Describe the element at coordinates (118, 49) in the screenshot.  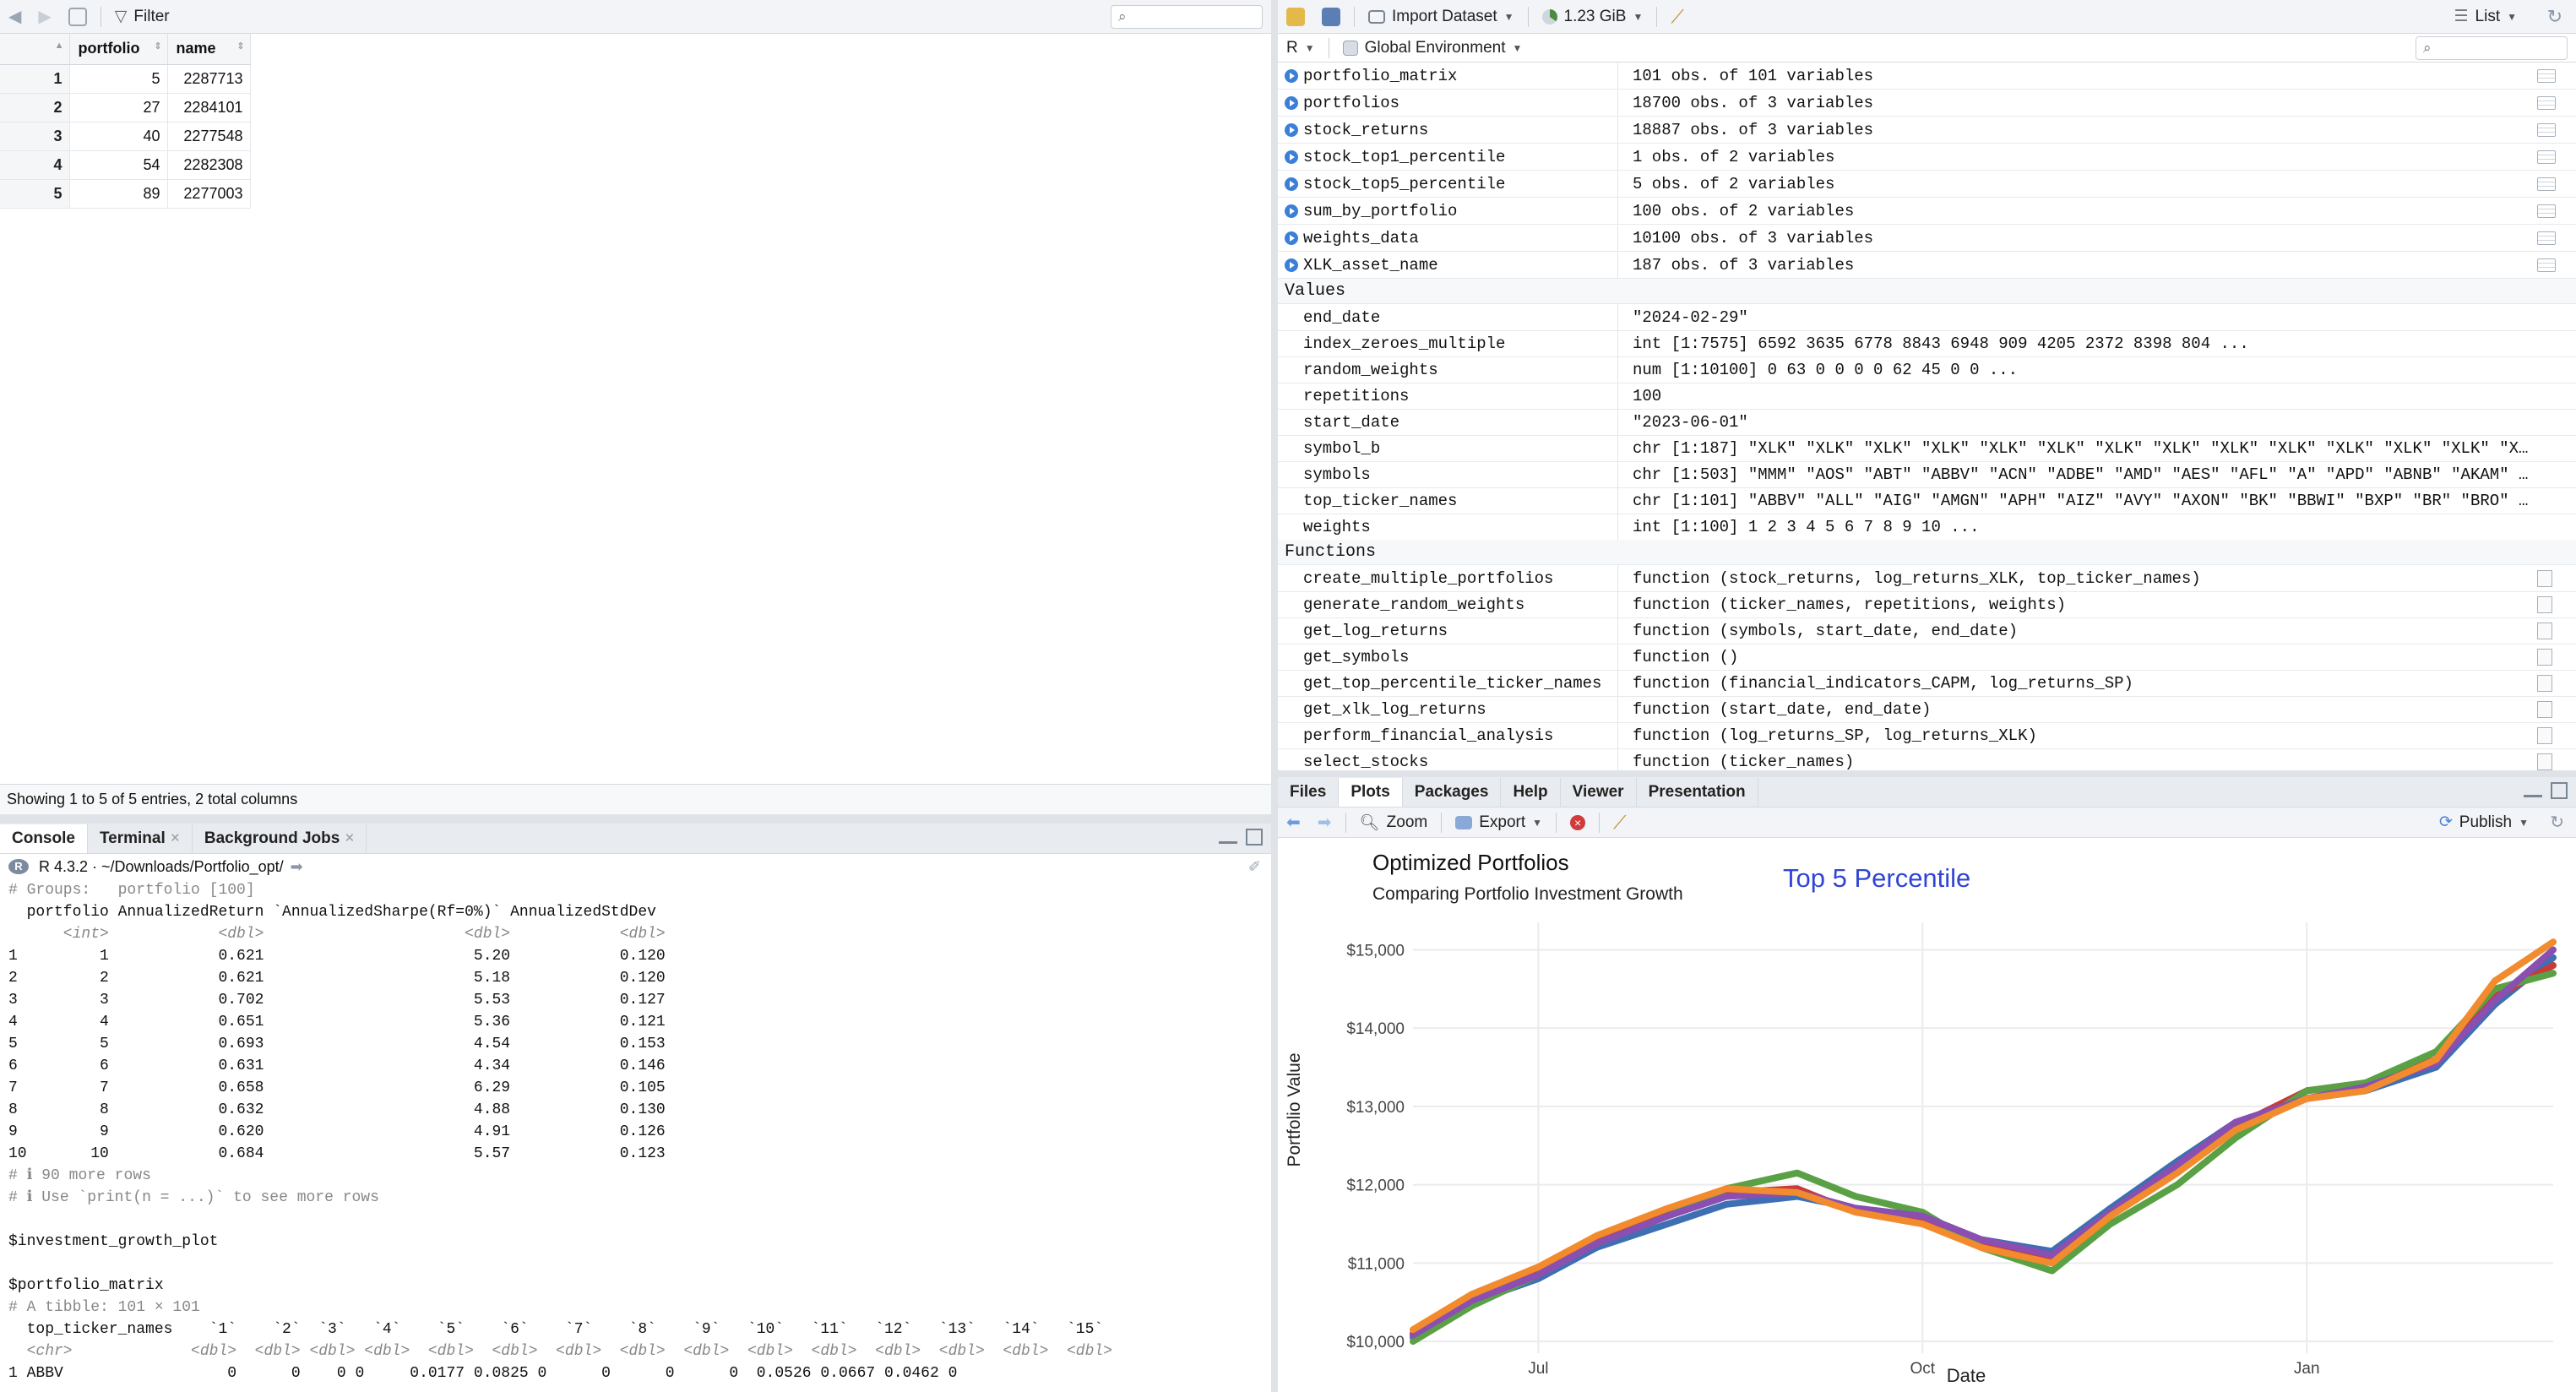
I see `column-header-portfolio: portfolio ⇕` at that location.